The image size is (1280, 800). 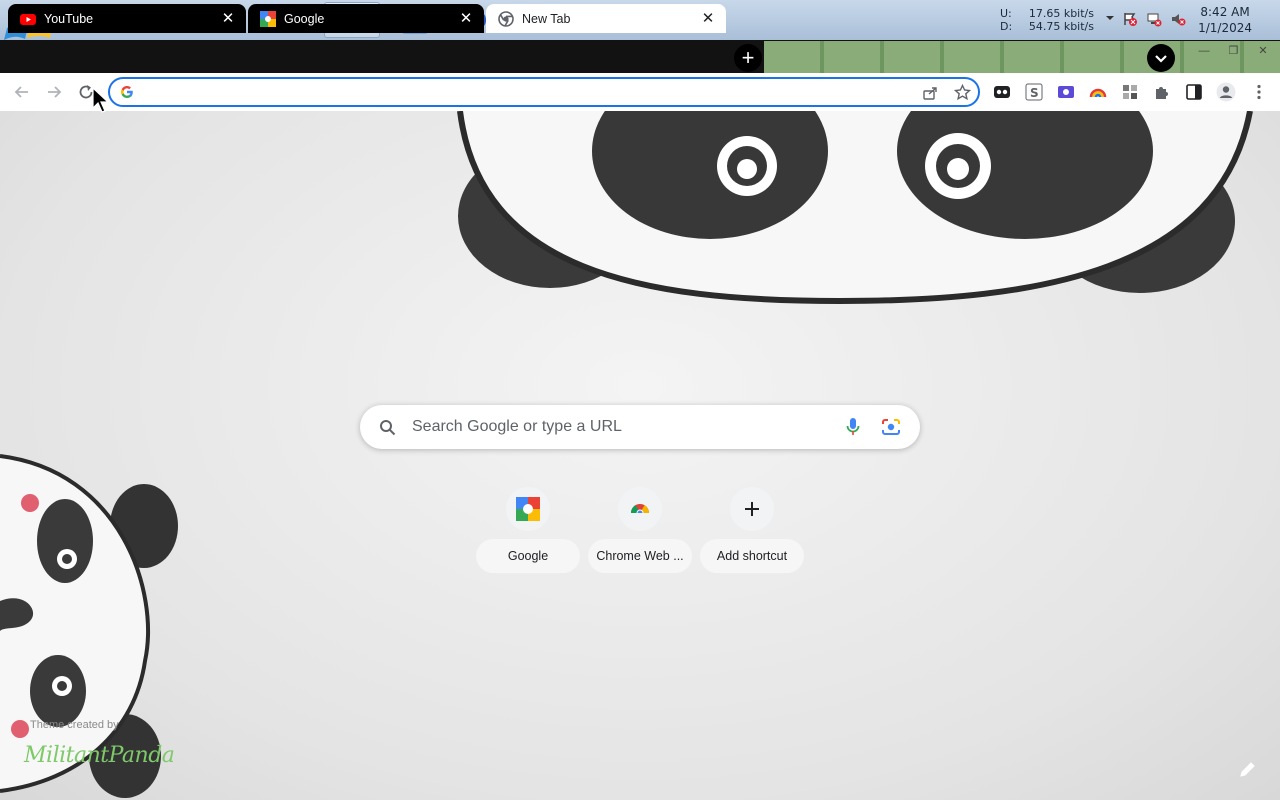 What do you see at coordinates (99, 755) in the screenshot?
I see `theme-author-link: MilitantPanda` at bounding box center [99, 755].